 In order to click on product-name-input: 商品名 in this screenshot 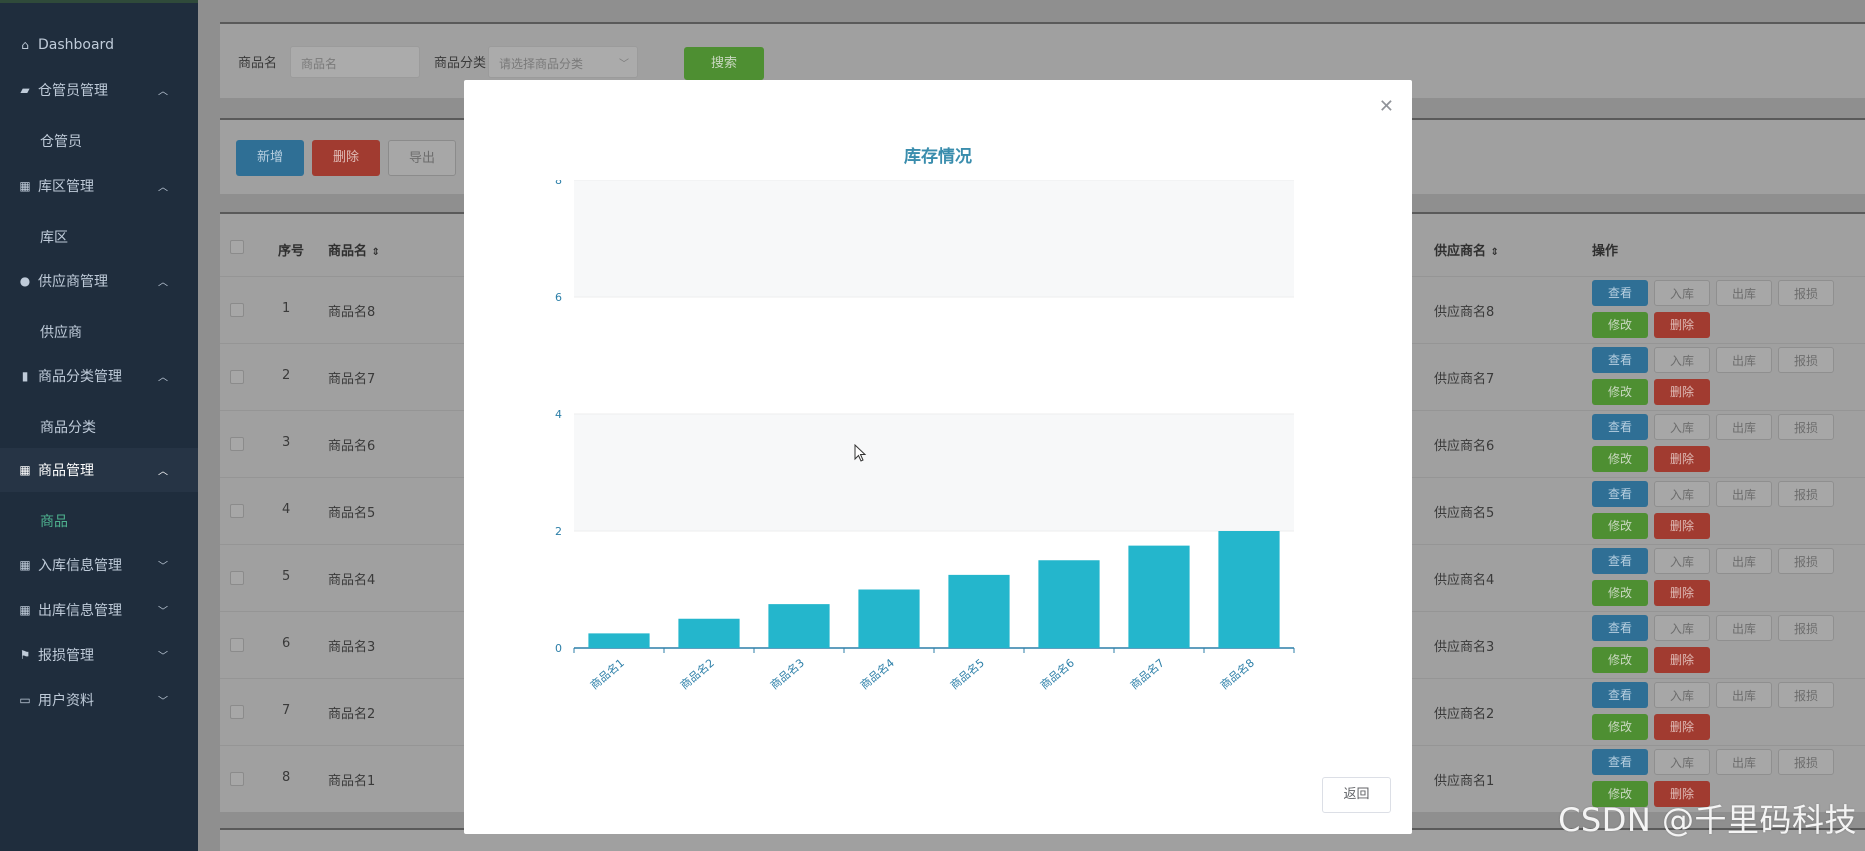, I will do `click(355, 62)`.